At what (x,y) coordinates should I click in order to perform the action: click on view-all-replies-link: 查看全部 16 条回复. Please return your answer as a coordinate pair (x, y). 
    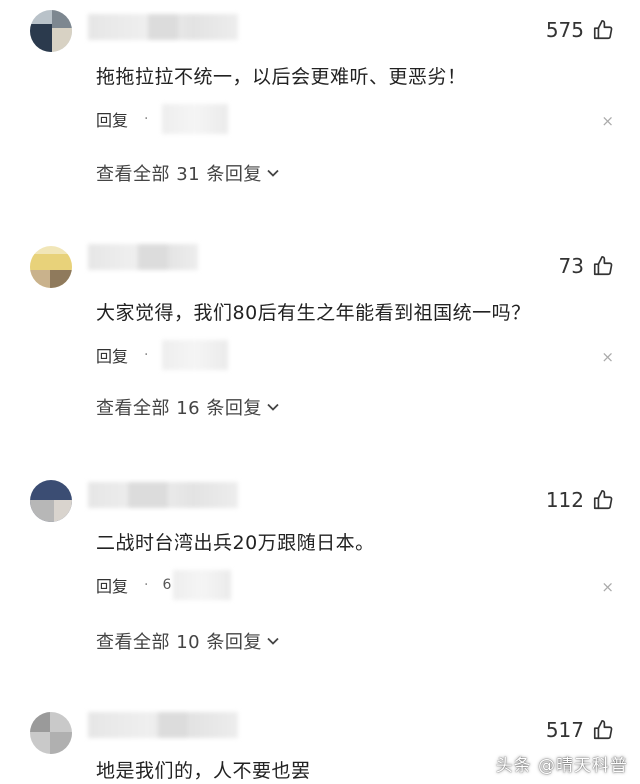
    Looking at the image, I should click on (188, 407).